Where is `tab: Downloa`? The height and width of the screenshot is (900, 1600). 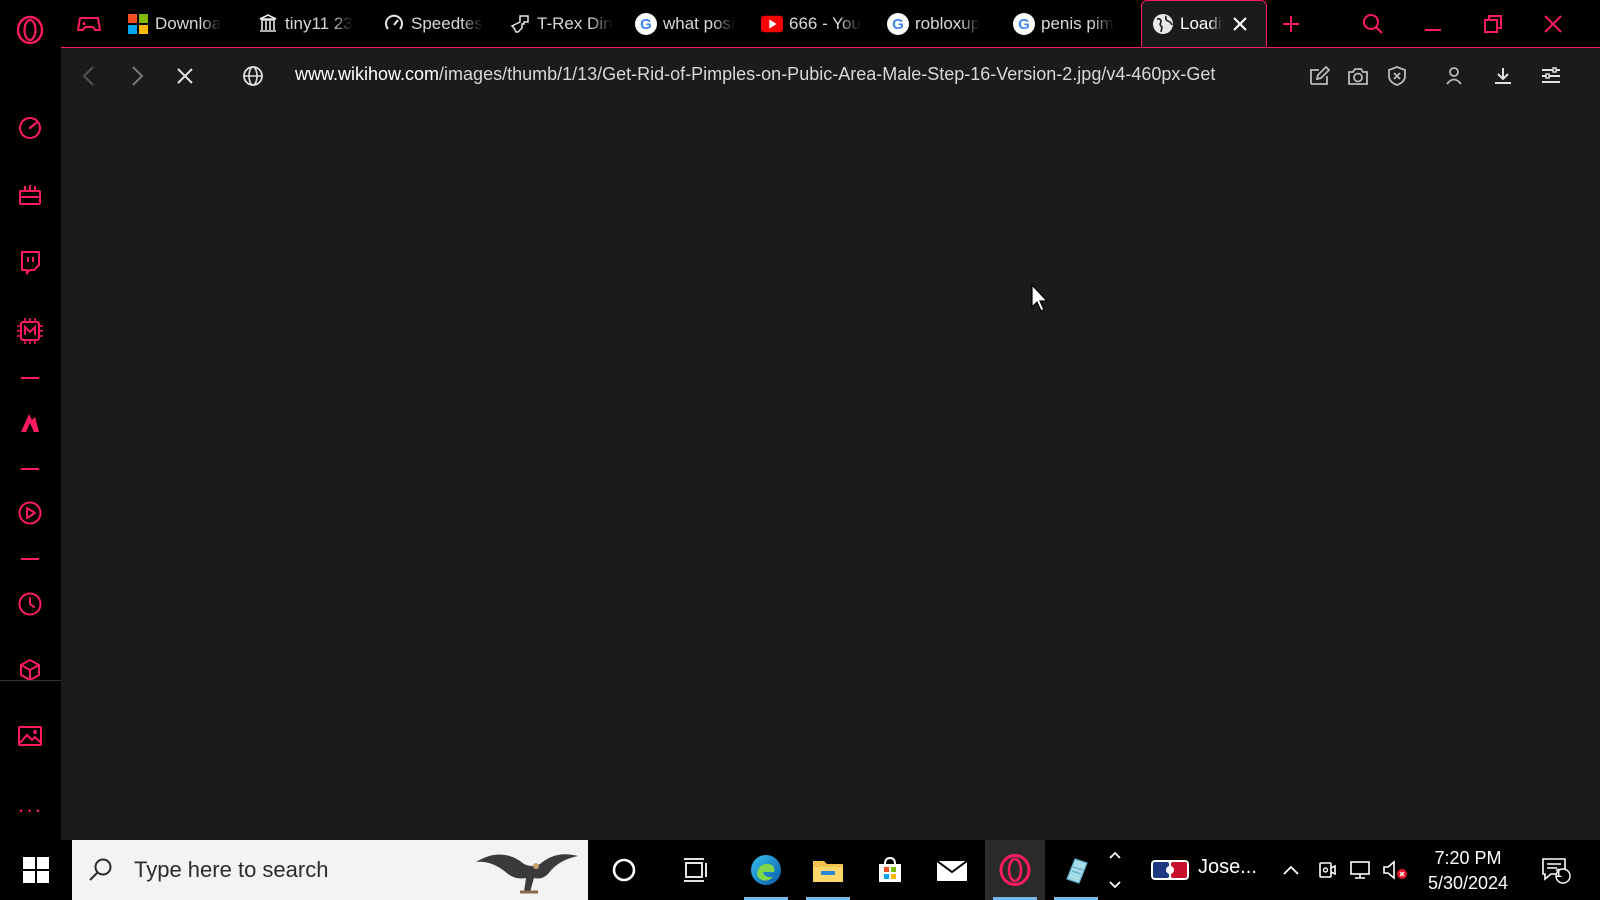
tab: Downloa is located at coordinates (187, 23).